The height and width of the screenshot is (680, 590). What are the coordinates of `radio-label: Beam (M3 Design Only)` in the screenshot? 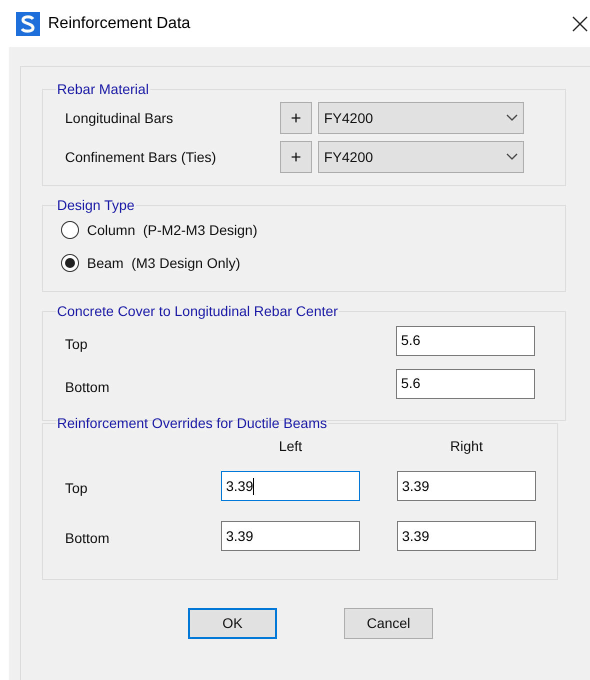 It's located at (163, 263).